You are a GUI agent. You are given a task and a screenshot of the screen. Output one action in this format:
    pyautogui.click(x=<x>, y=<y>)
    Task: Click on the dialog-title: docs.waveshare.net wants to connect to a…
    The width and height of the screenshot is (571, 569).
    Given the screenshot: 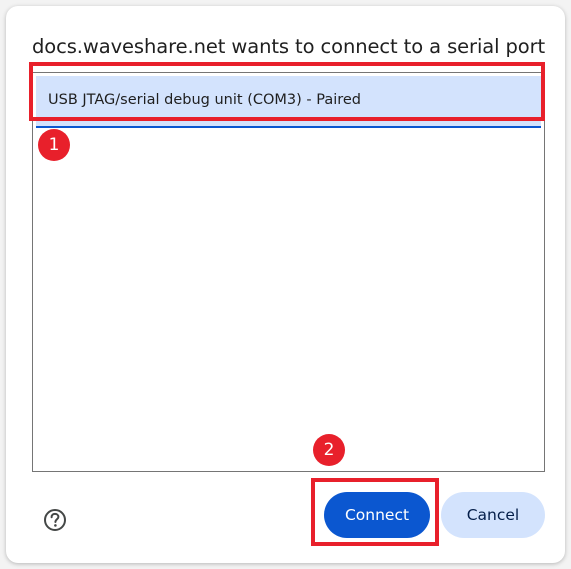 What is the action you would take?
    pyautogui.click(x=289, y=46)
    